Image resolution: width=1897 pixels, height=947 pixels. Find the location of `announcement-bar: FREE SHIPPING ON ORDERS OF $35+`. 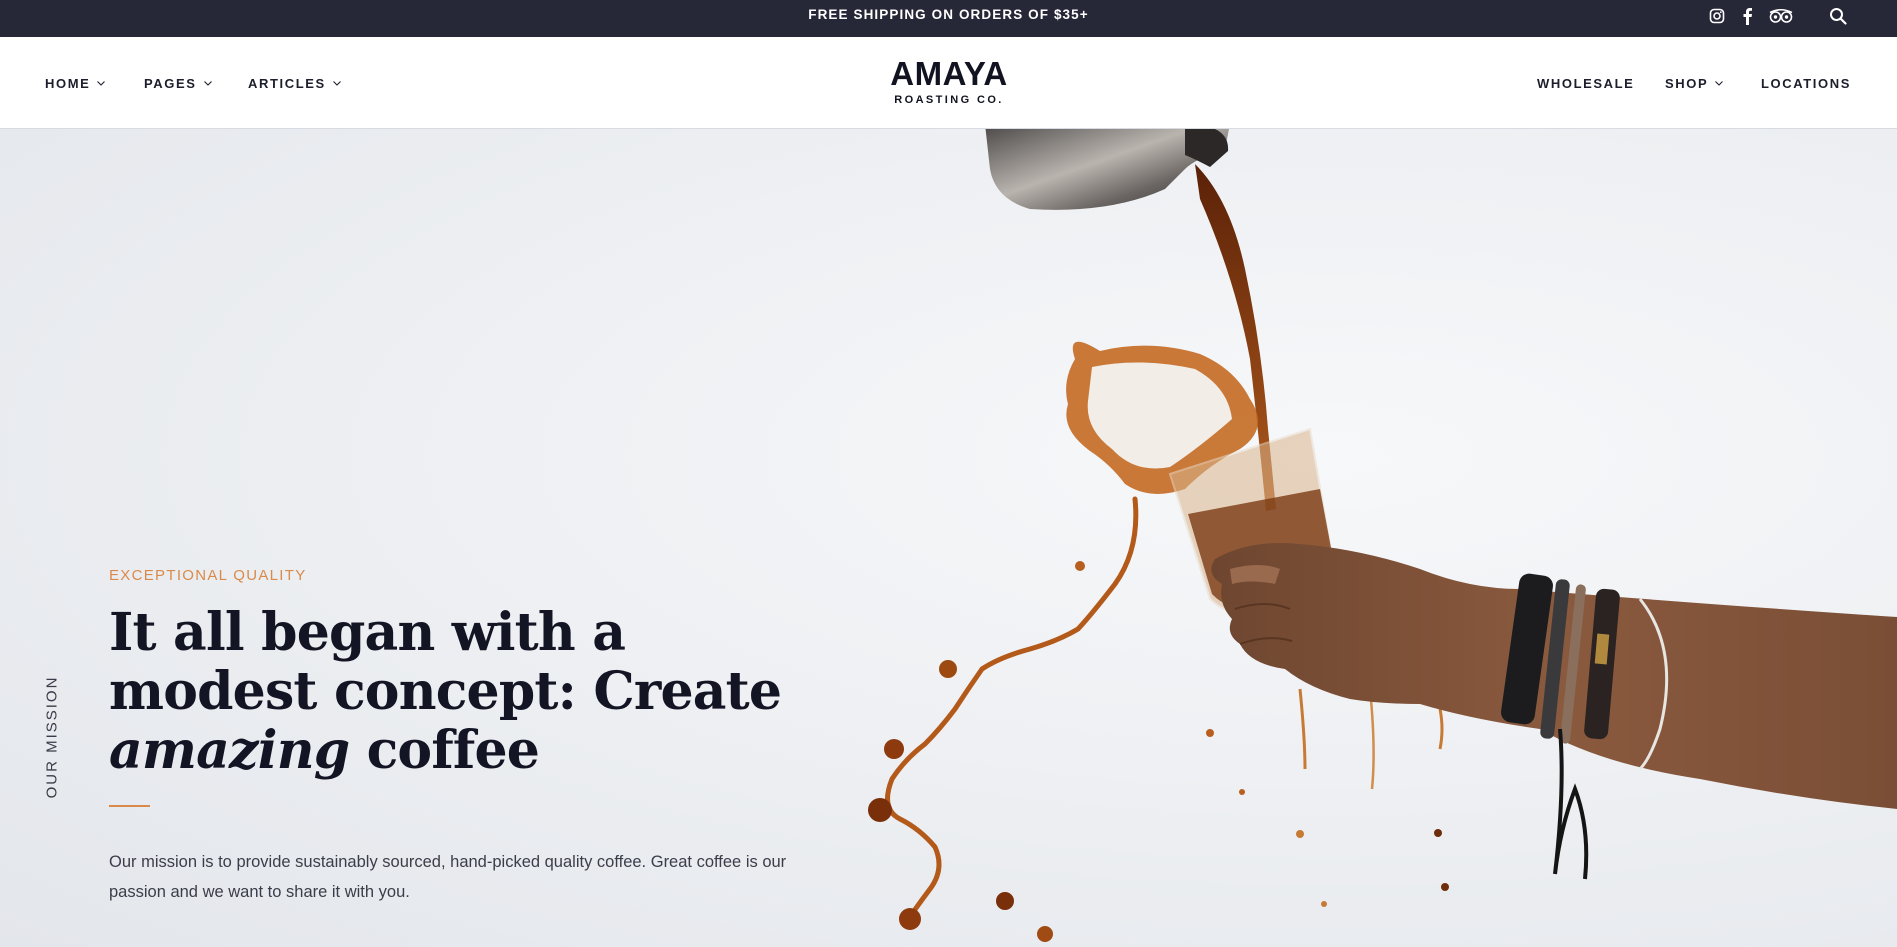

announcement-bar: FREE SHIPPING ON ORDERS OF $35+ is located at coordinates (948, 18).